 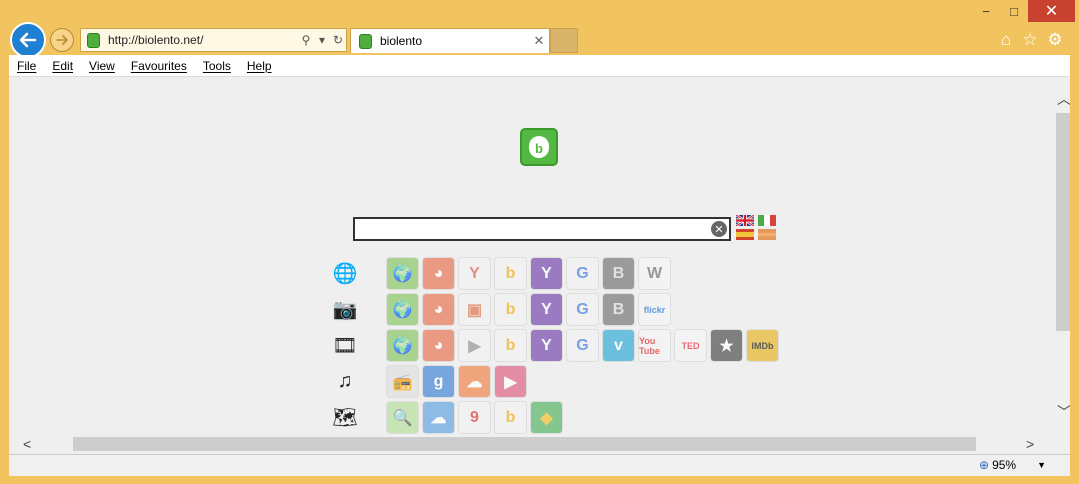 I want to click on tile-mapsearch-icon: 🔍, so click(x=402, y=417).